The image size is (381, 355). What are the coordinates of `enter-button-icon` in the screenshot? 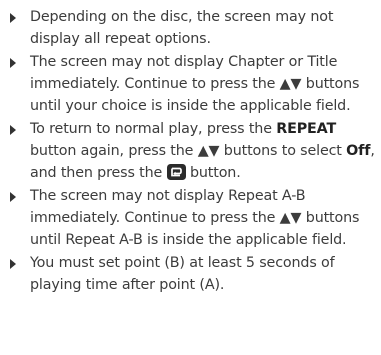 It's located at (176, 171).